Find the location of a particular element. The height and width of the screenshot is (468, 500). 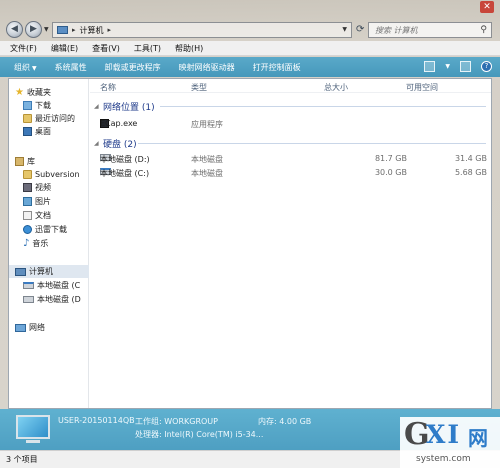

system-drive-icon is located at coordinates (28, 285).